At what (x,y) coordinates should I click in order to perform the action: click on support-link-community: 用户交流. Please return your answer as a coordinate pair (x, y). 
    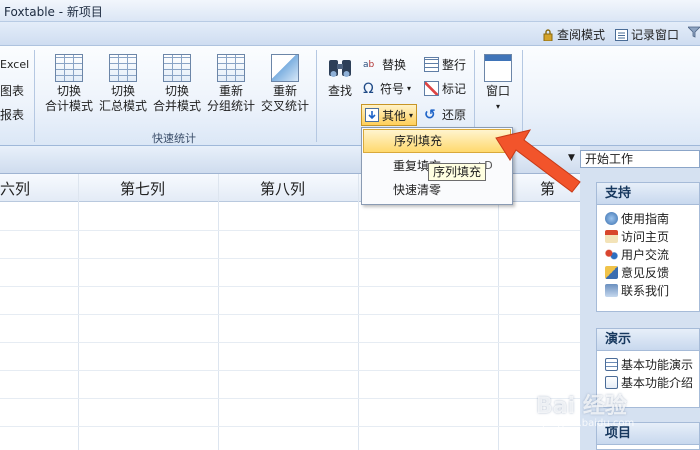
    Looking at the image, I should click on (648, 254).